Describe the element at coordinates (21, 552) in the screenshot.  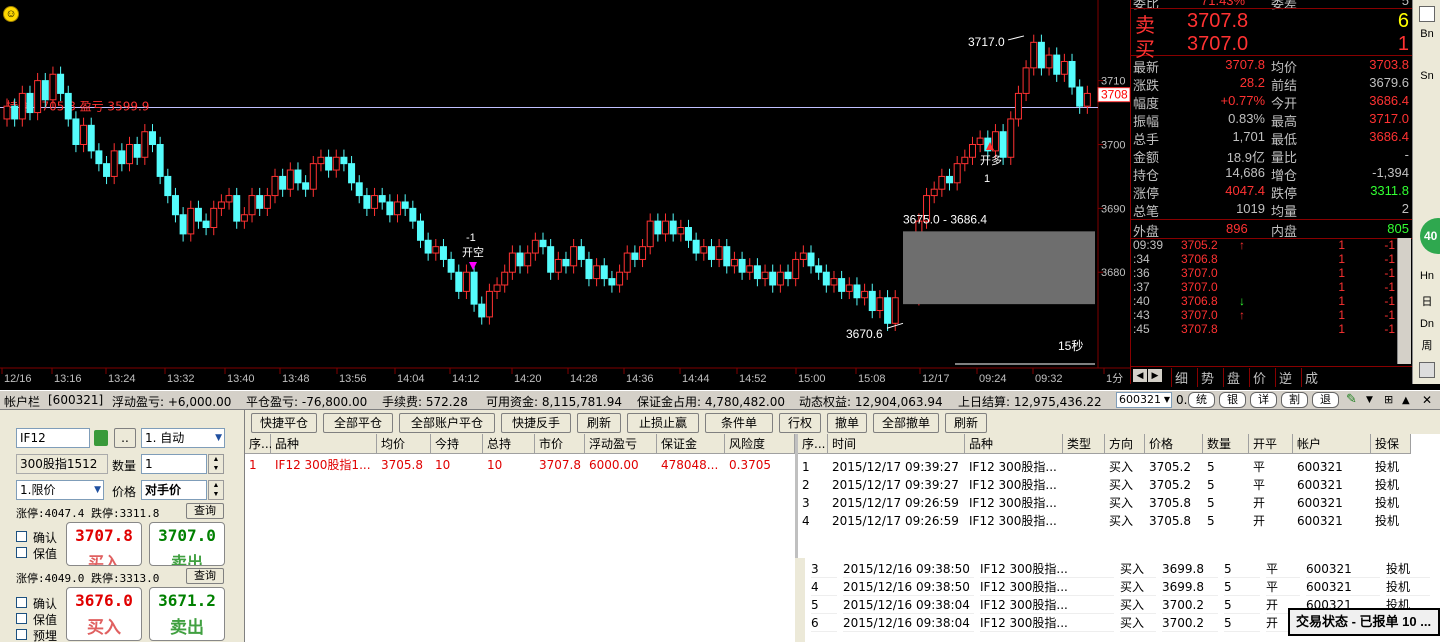
I see `keep-checkbox` at that location.